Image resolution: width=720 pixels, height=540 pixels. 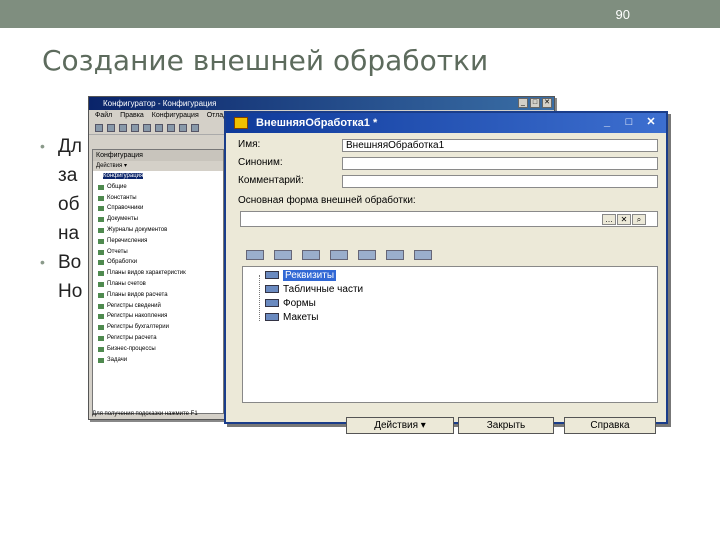 I want to click on name-label: Имя:, so click(x=249, y=144).